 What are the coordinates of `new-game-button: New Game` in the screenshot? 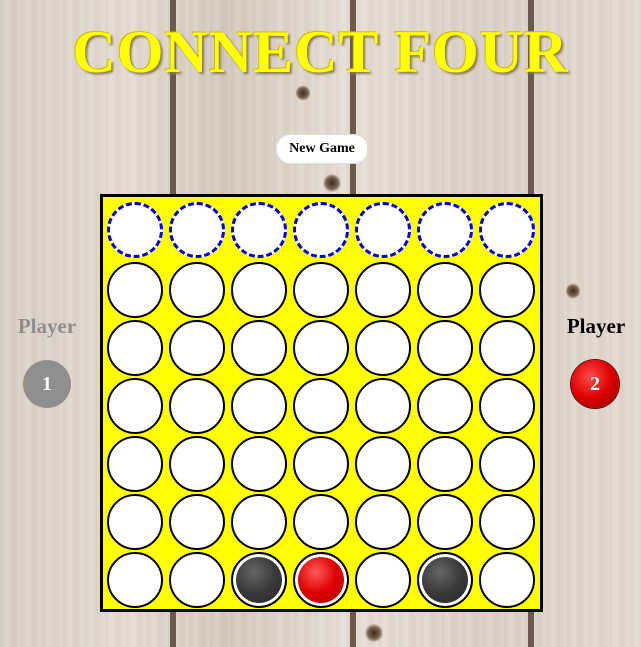 It's located at (322, 149).